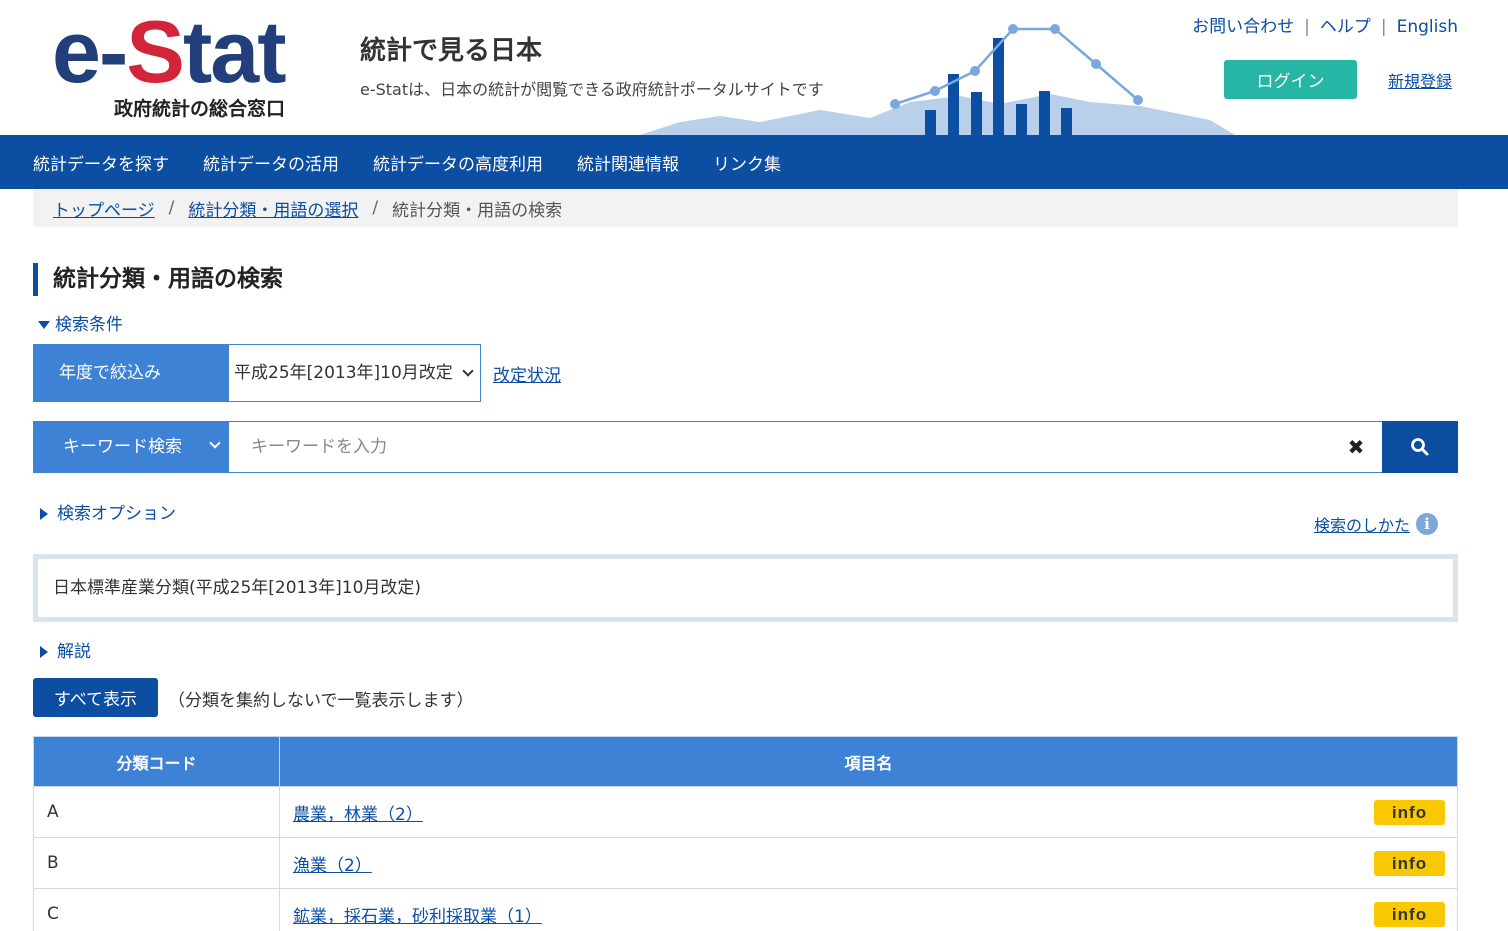 The width and height of the screenshot is (1508, 931). I want to click on year-filter-label: 年度で絞込み, so click(130, 373).